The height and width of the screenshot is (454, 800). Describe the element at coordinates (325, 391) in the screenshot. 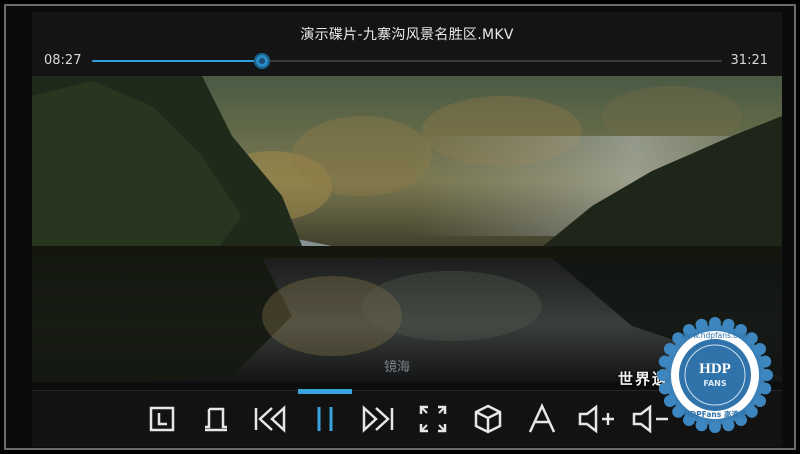

I see `active-control-indicator` at that location.